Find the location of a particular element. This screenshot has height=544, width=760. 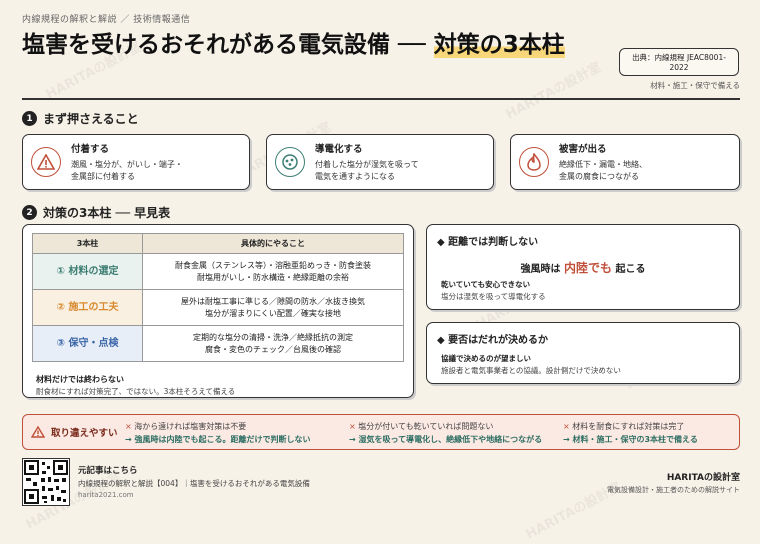

pillar-name: ② 施工の工夫 is located at coordinates (87, 307).